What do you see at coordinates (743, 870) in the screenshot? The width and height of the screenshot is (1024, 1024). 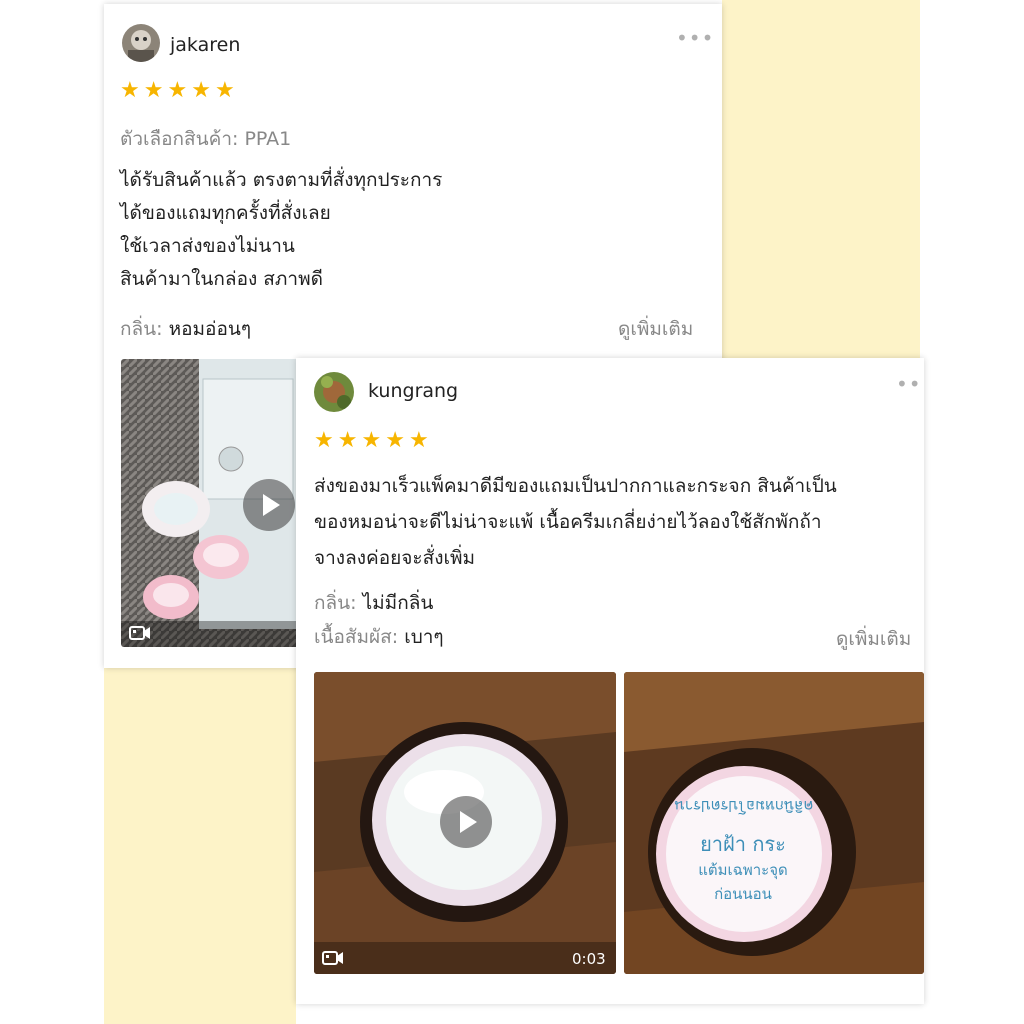 I see `jar-label-line2: แต้มเฉพาะจุด` at bounding box center [743, 870].